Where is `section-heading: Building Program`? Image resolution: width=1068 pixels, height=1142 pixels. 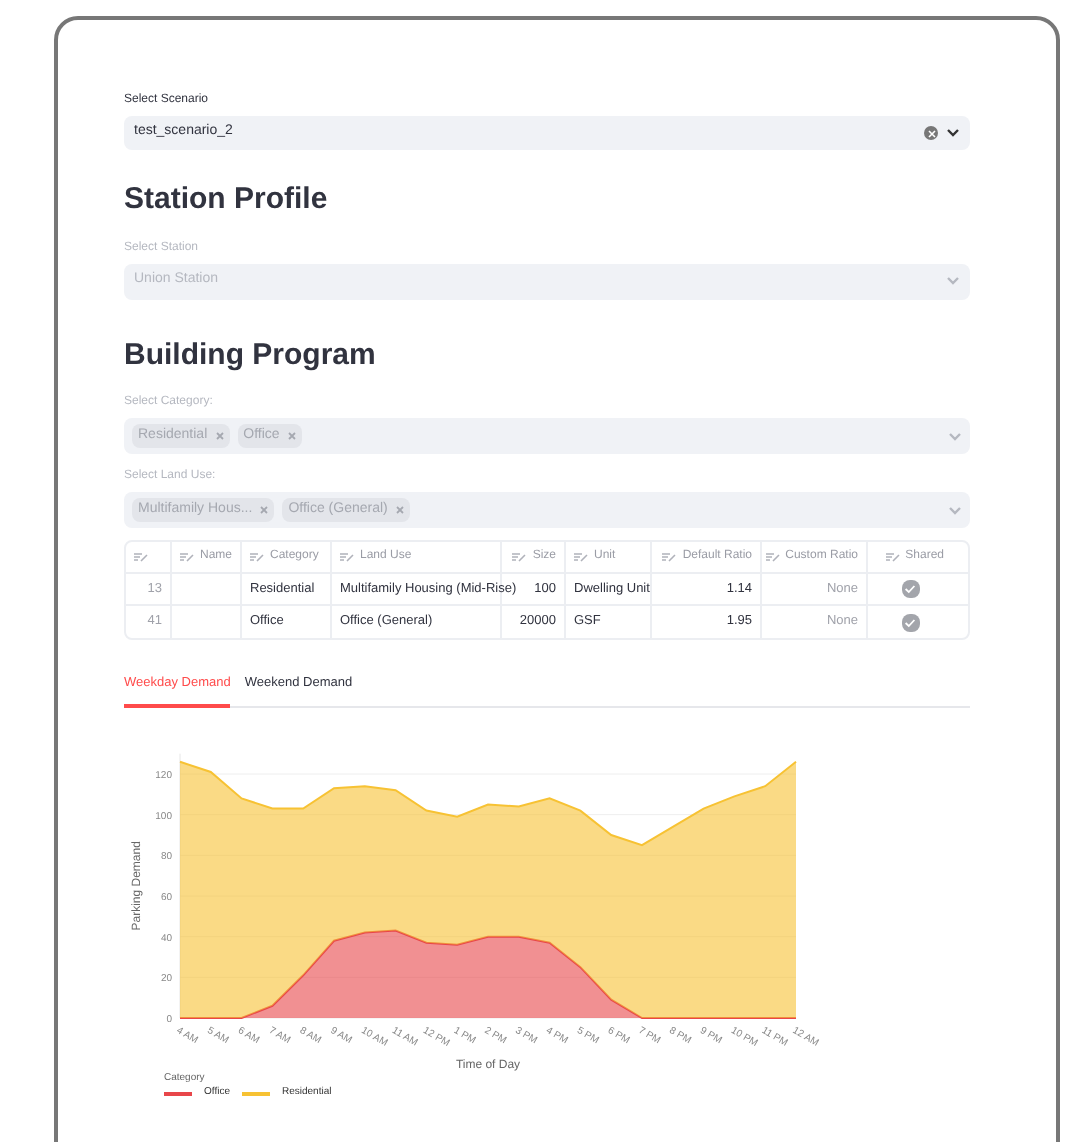
section-heading: Building Program is located at coordinates (251, 355).